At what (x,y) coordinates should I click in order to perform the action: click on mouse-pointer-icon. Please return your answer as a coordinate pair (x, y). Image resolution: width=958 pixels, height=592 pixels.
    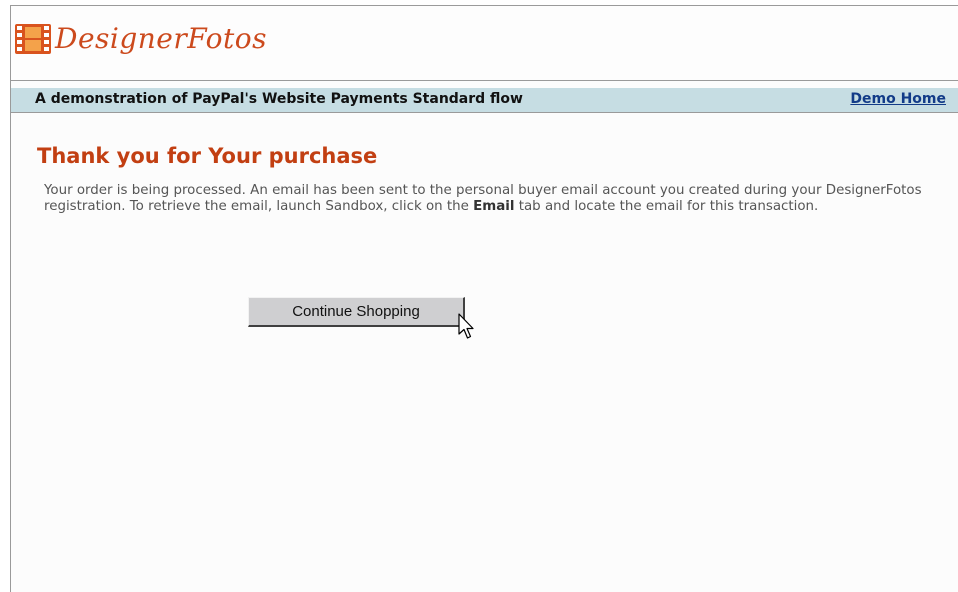
    Looking at the image, I should click on (466, 326).